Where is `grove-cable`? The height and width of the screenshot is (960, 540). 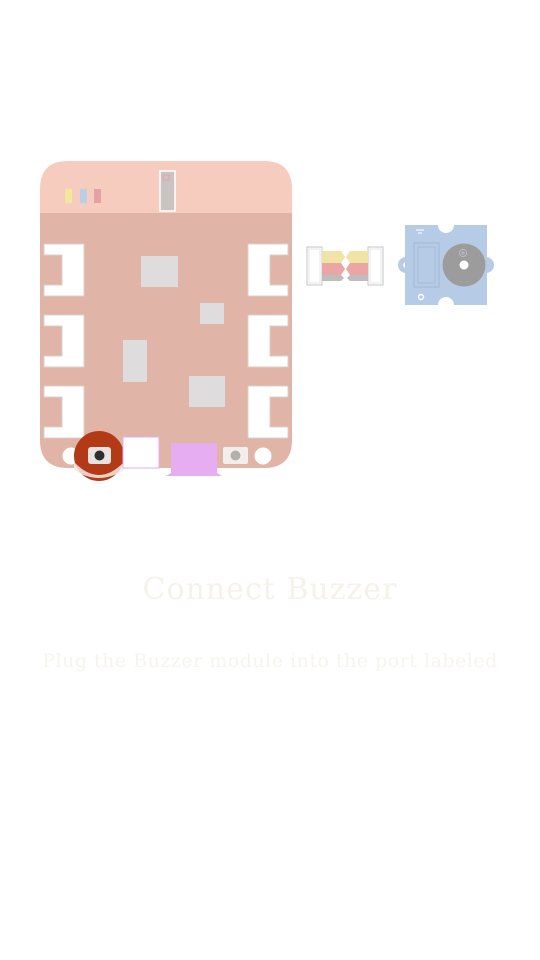 grove-cable is located at coordinates (345, 266).